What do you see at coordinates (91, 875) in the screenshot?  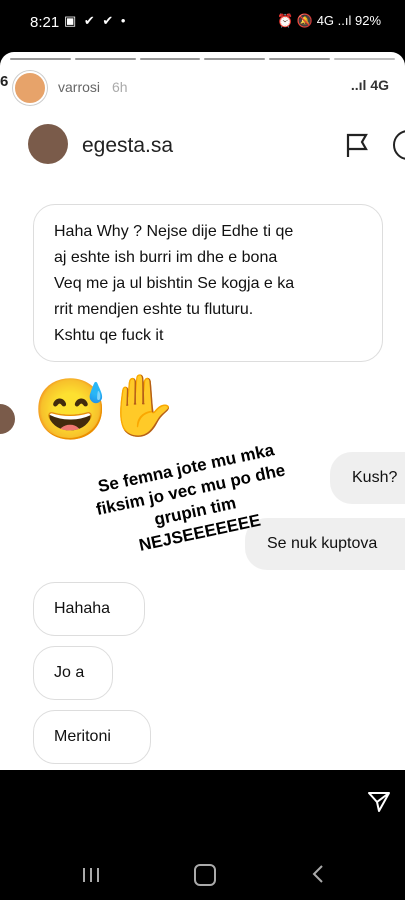 I see `recent-apps-icon` at bounding box center [91, 875].